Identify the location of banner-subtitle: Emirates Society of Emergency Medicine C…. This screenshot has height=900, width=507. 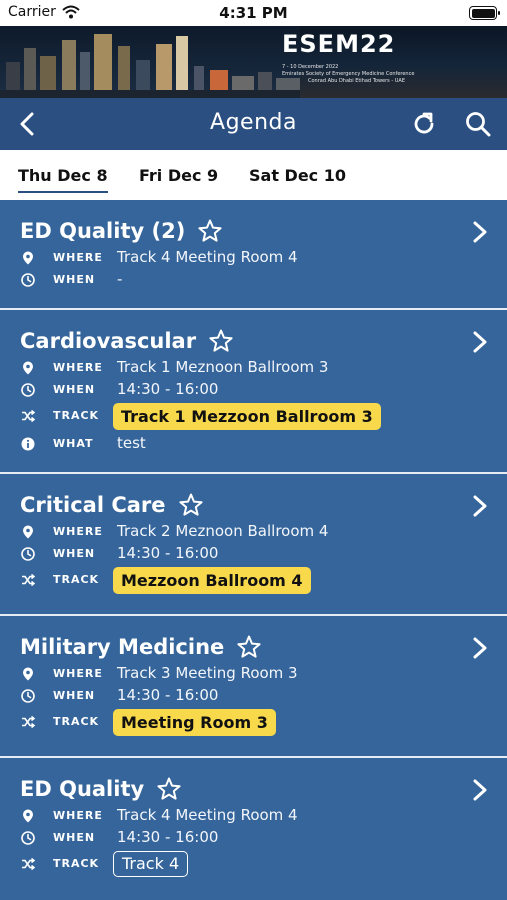
(348, 74).